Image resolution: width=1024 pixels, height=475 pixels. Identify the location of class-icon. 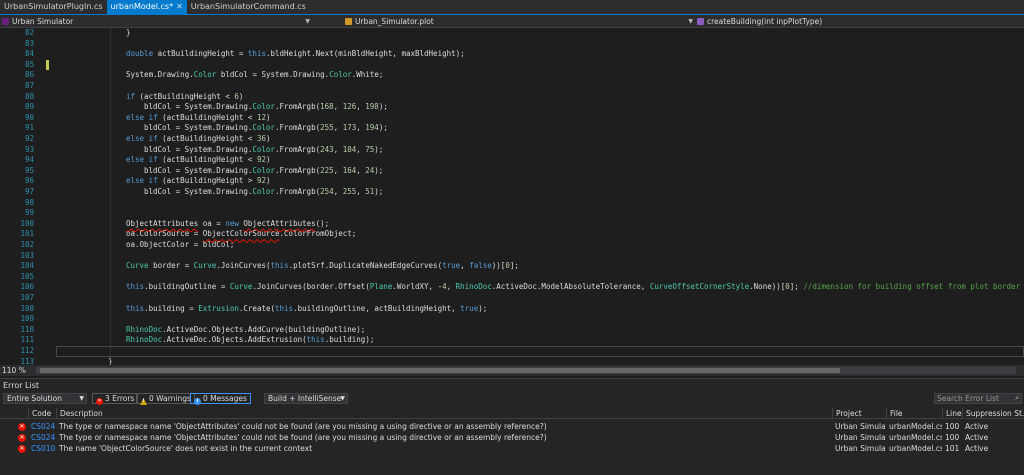
(348, 21).